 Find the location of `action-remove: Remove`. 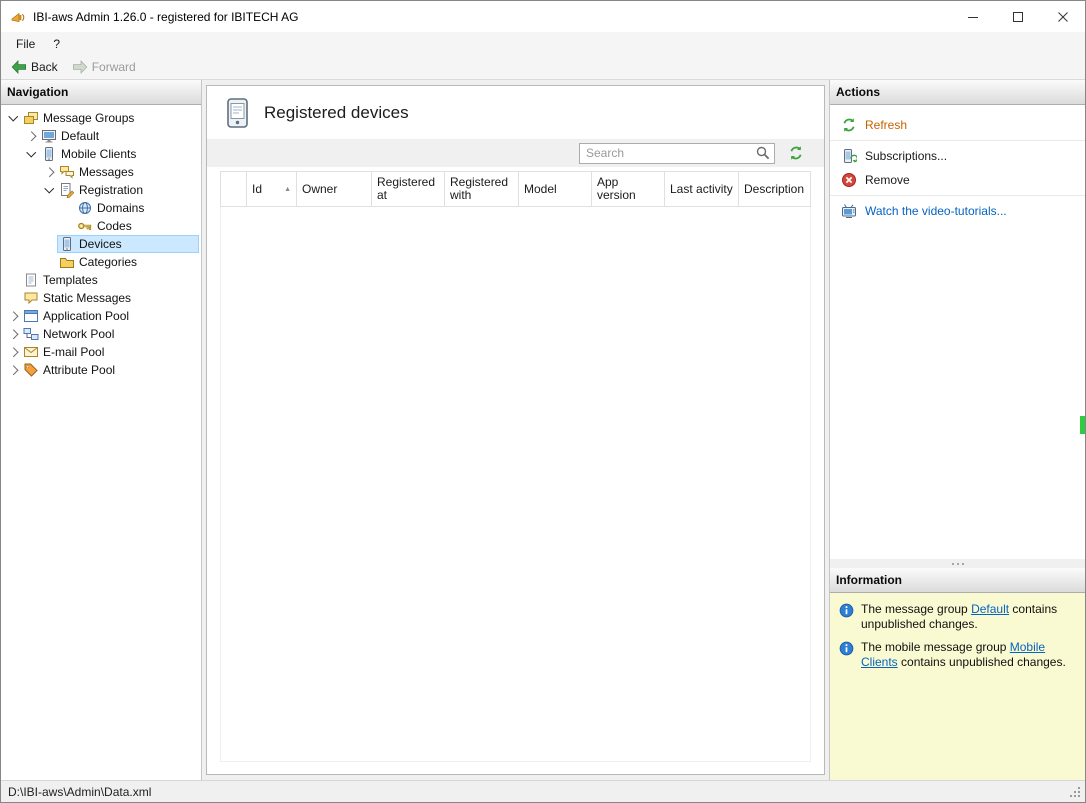

action-remove: Remove is located at coordinates (957, 180).